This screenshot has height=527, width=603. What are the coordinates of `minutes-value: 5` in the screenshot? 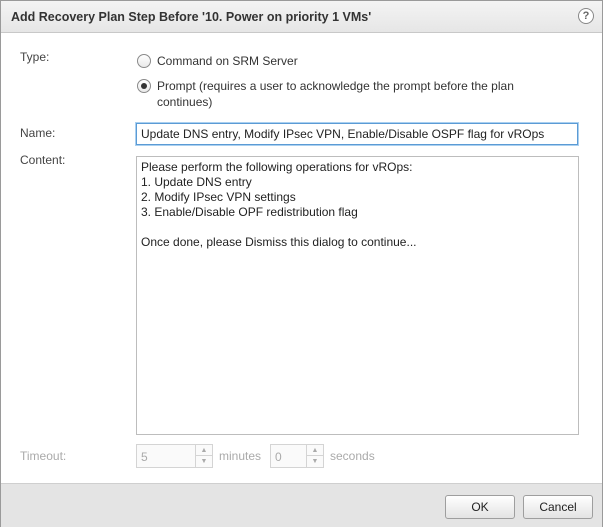 It's located at (144, 457).